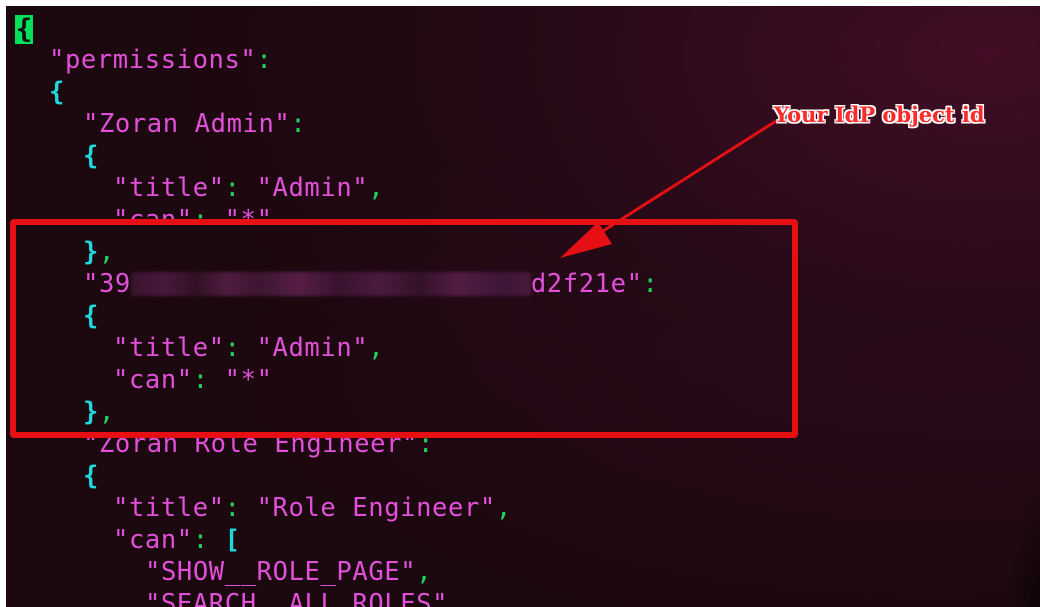  Describe the element at coordinates (879, 114) in the screenshot. I see `annotation-label: Your IdP object id` at that location.